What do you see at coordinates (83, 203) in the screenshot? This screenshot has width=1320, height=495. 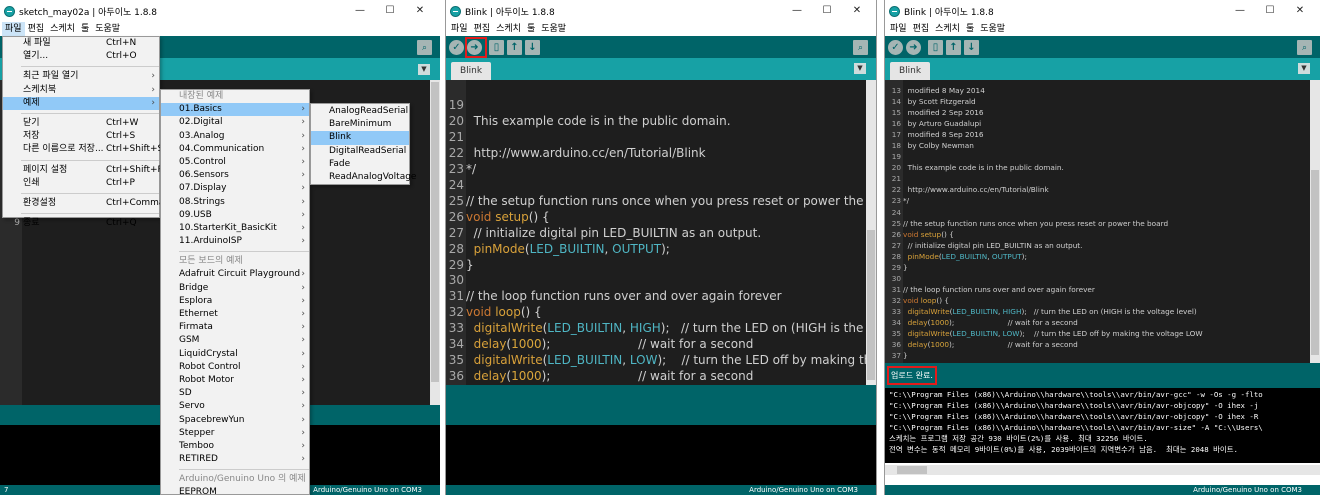 I see `file-menu-item: 환경설정 Ctrl+Comma` at bounding box center [83, 203].